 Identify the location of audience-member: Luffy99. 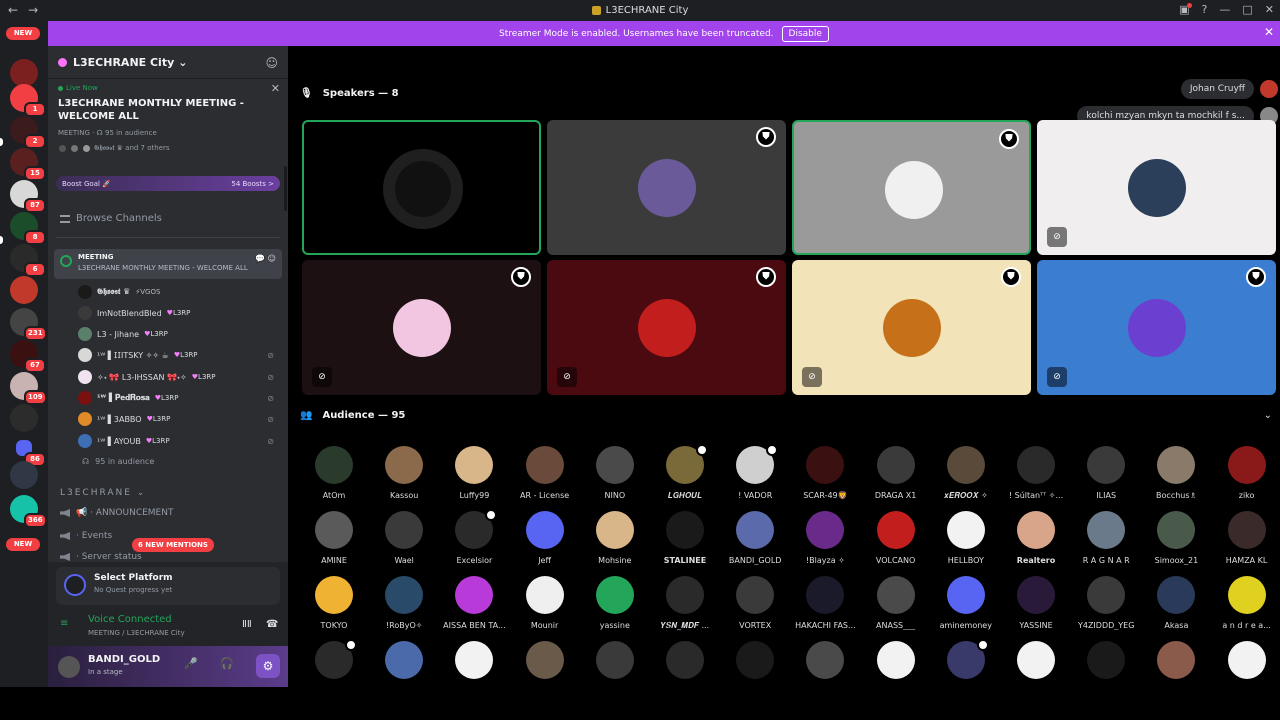
(474, 473).